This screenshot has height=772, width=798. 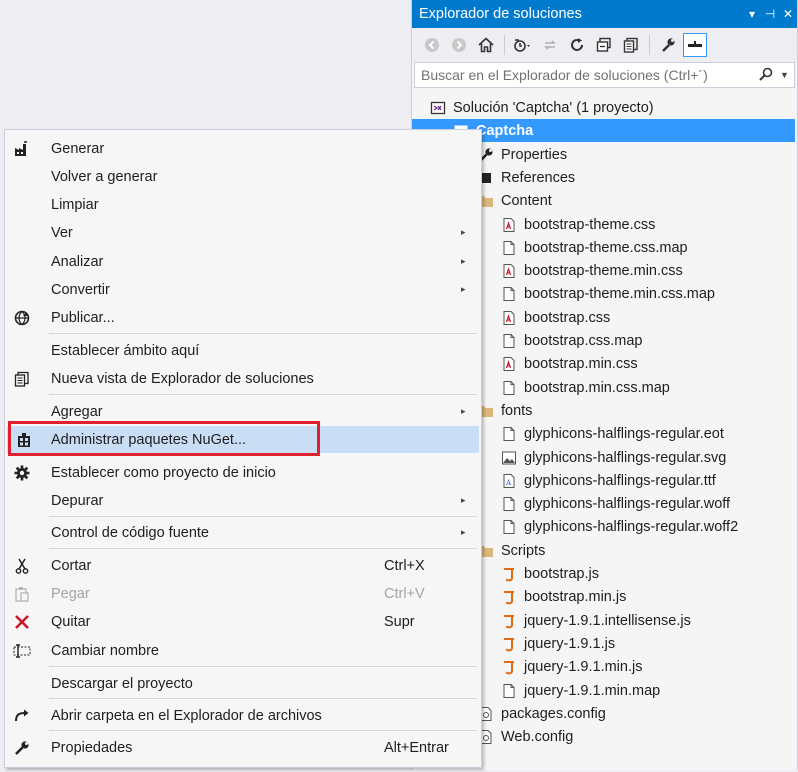 I want to click on refresh-icon, so click(x=577, y=45).